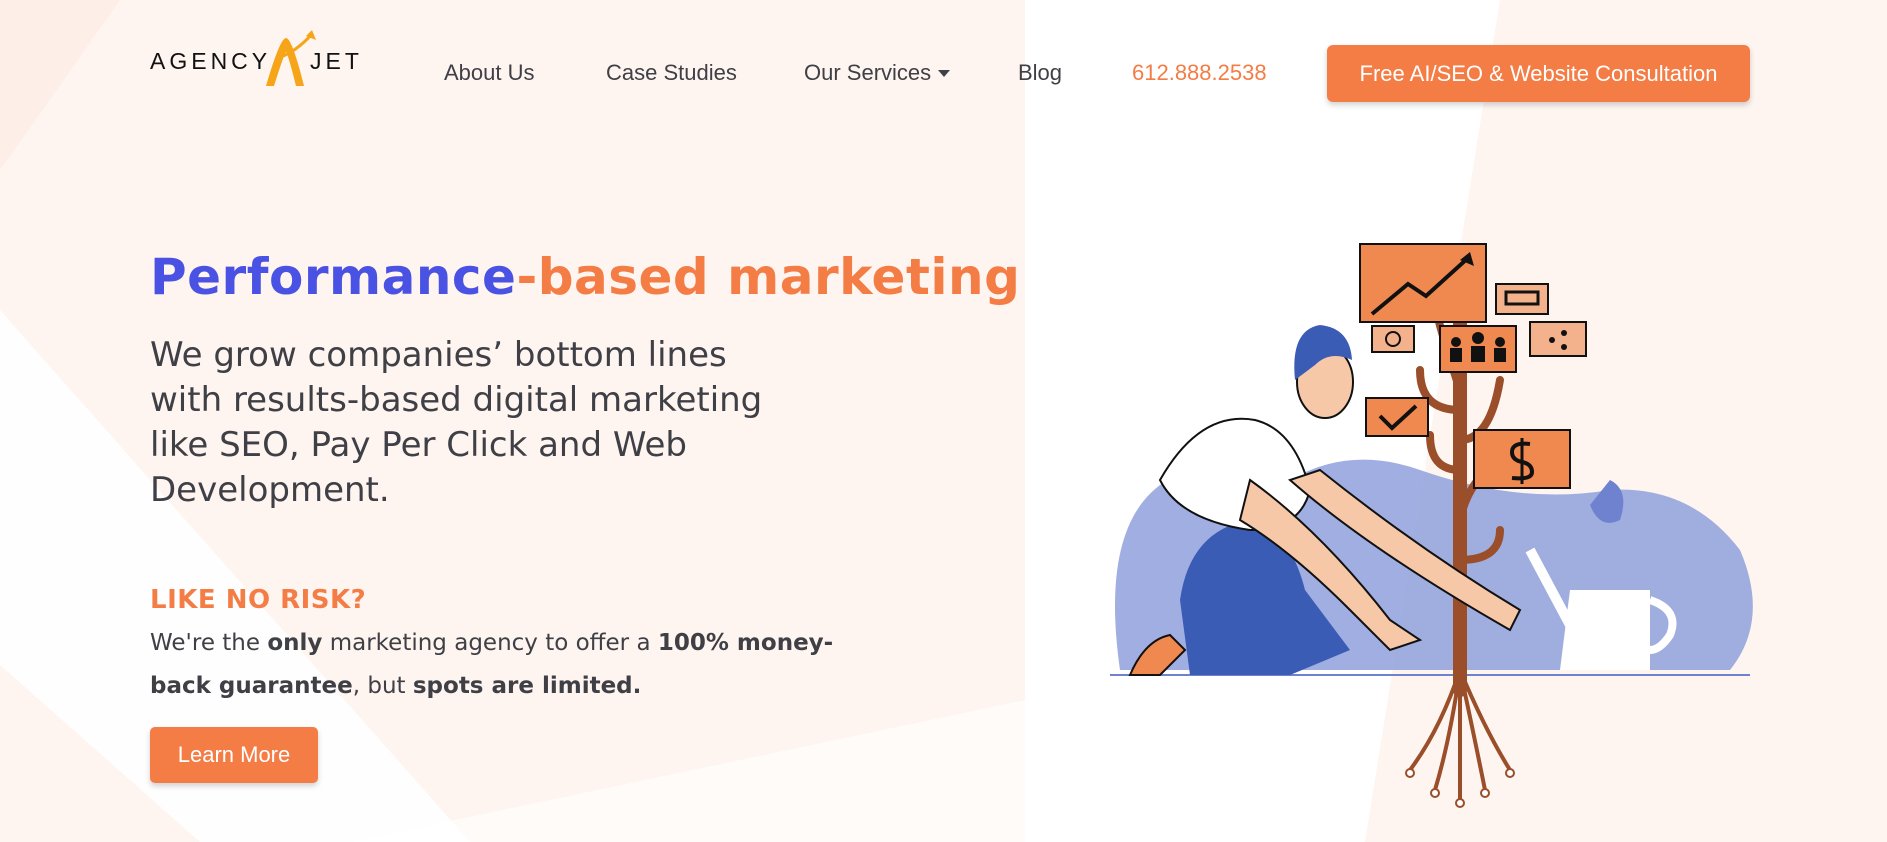 The height and width of the screenshot is (842, 1887). I want to click on dollar-icon, so click(1522, 459).